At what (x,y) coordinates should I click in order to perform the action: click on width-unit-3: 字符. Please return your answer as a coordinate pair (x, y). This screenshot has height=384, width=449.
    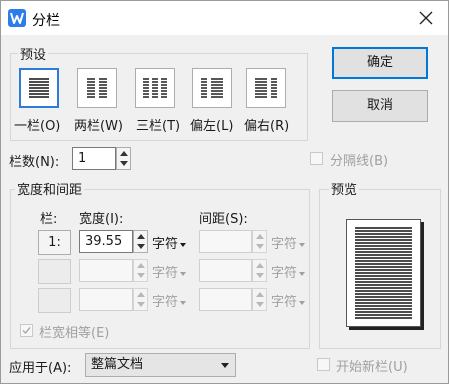
    Looking at the image, I should click on (169, 300).